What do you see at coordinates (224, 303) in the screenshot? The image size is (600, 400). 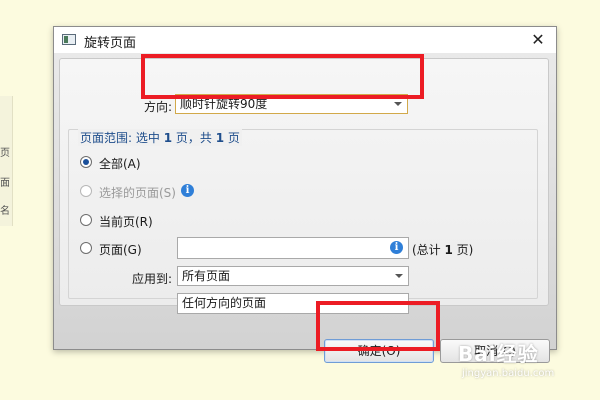 I see `apply-to-orientation-value: 任何方向的页面` at bounding box center [224, 303].